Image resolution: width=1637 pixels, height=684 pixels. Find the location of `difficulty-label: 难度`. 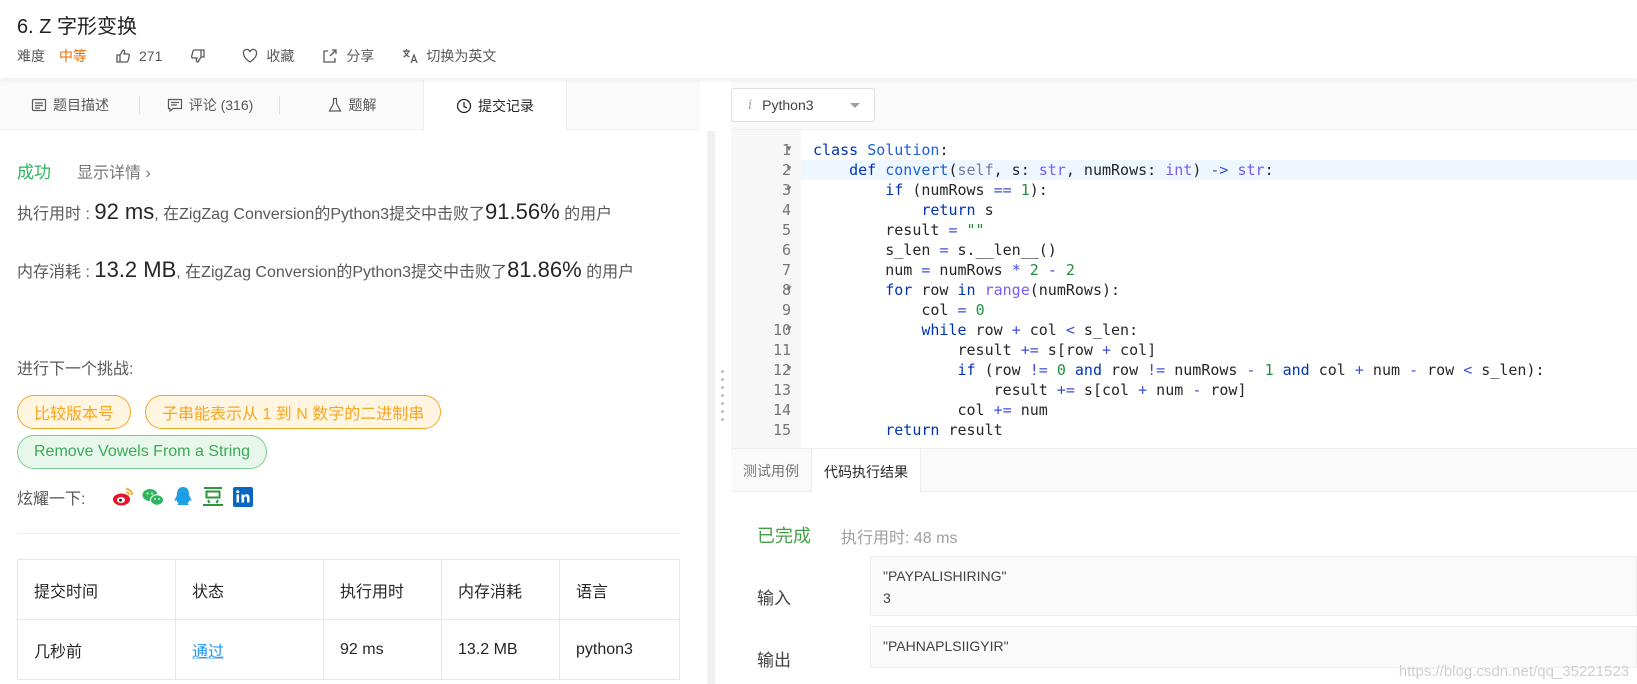

difficulty-label: 难度 is located at coordinates (31, 56).